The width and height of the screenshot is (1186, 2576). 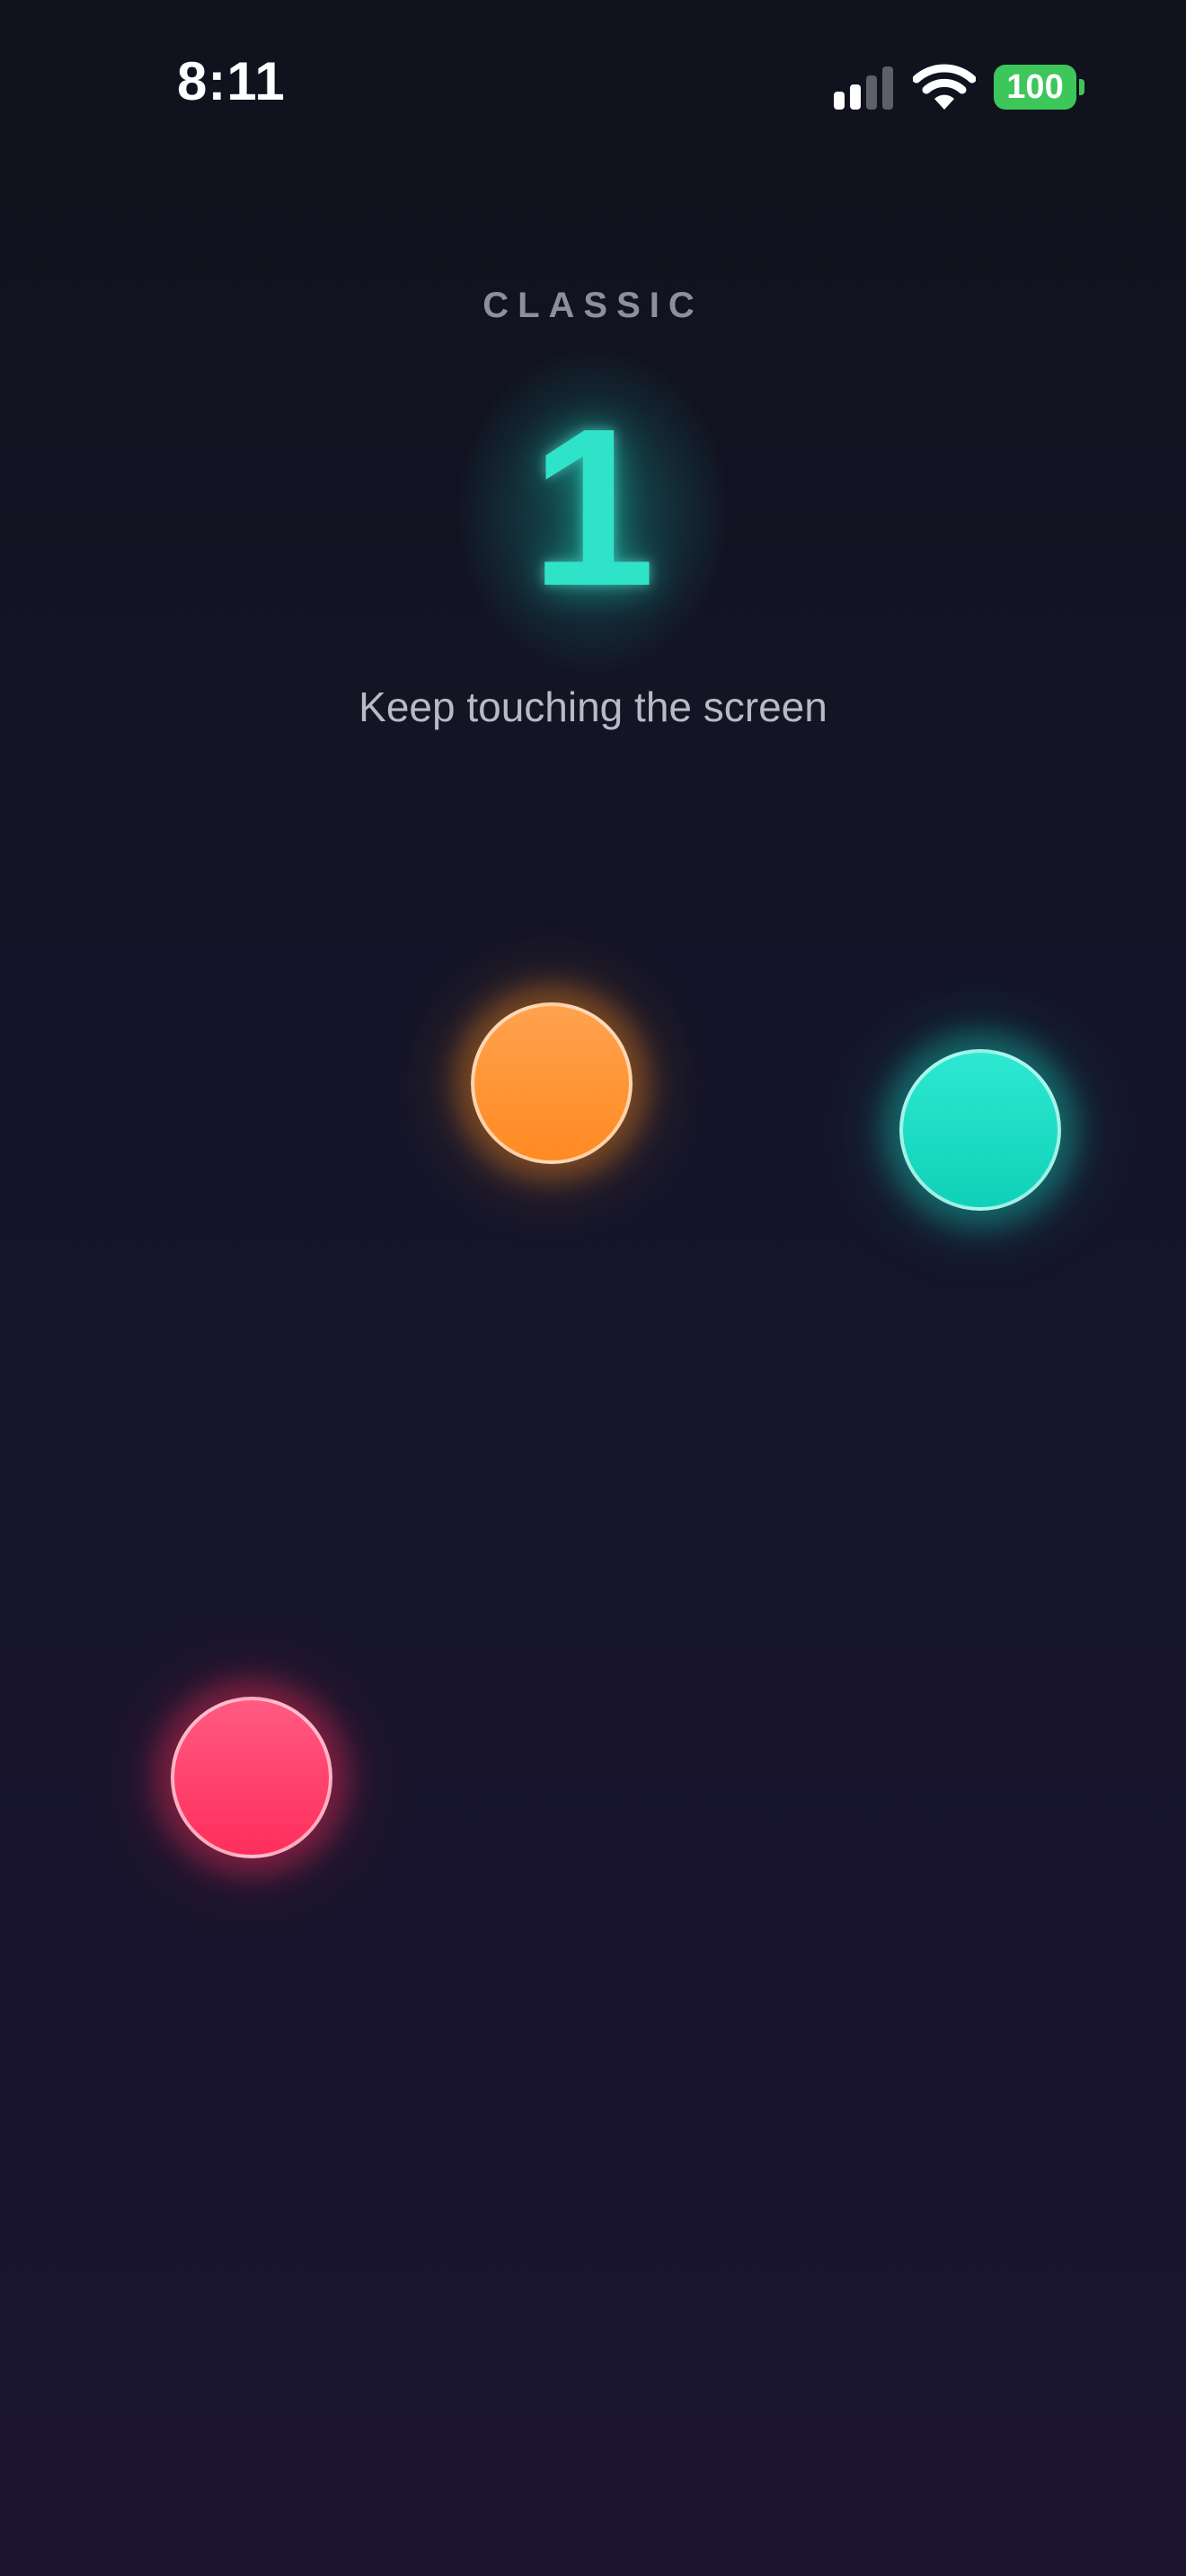 What do you see at coordinates (251, 1777) in the screenshot?
I see `touch-circle-red` at bounding box center [251, 1777].